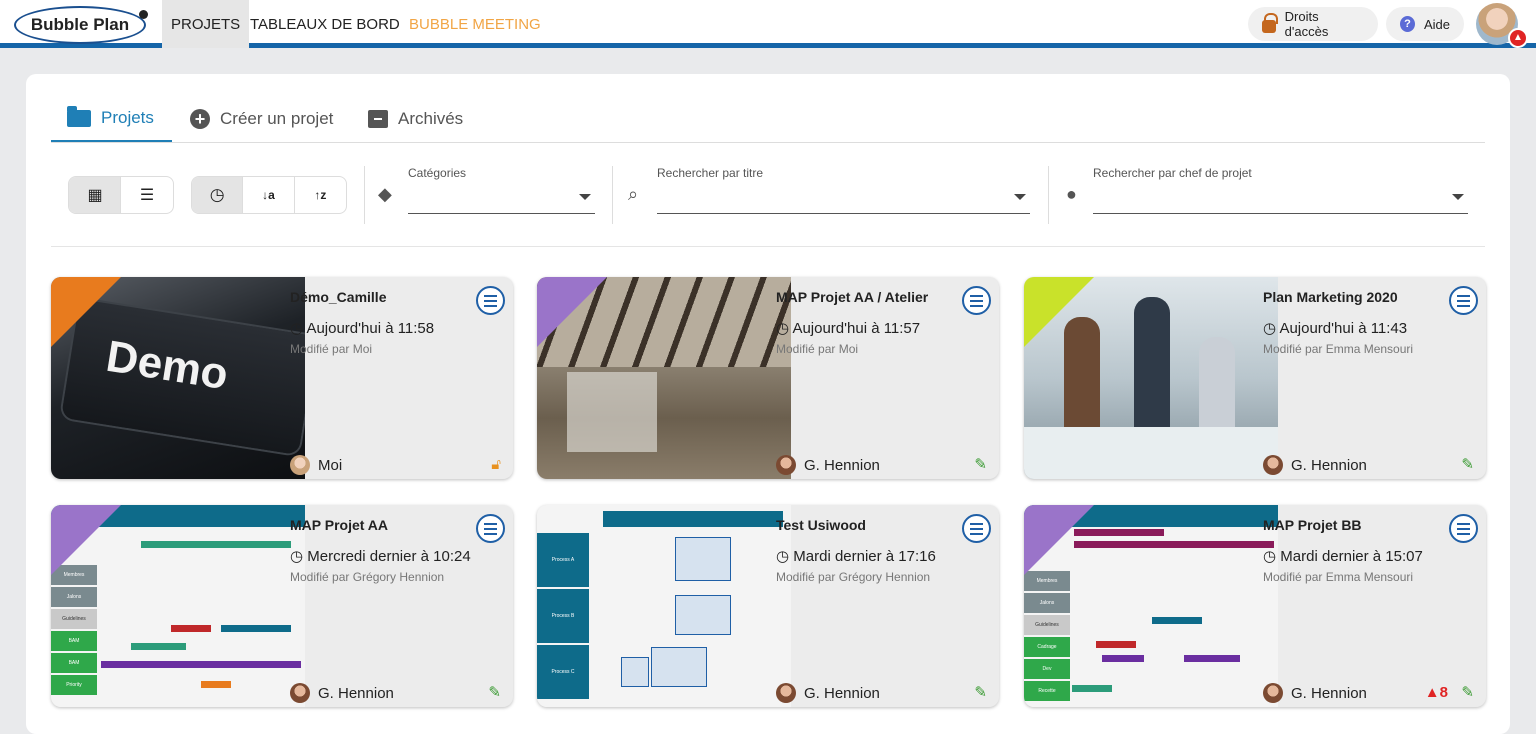  I want to click on card-title: Test Usiwood, so click(821, 525).